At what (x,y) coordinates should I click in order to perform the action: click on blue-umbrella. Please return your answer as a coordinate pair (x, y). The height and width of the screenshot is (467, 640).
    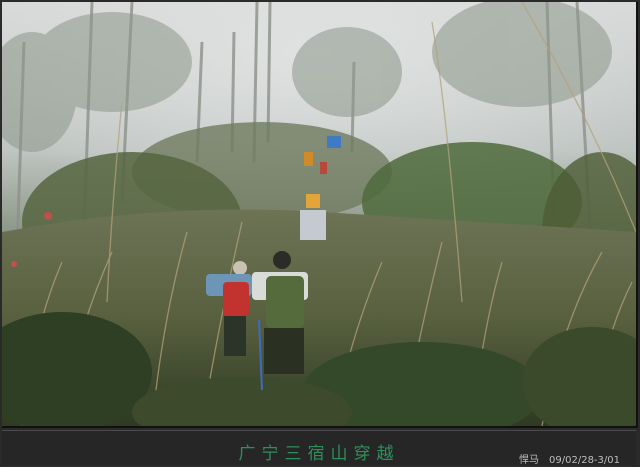
    Looking at the image, I should click on (334, 142).